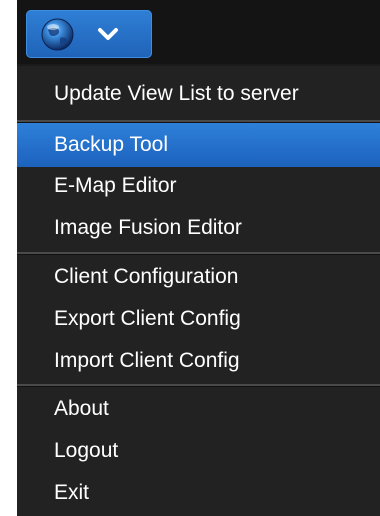  I want to click on menu-item-about: About, so click(198, 409).